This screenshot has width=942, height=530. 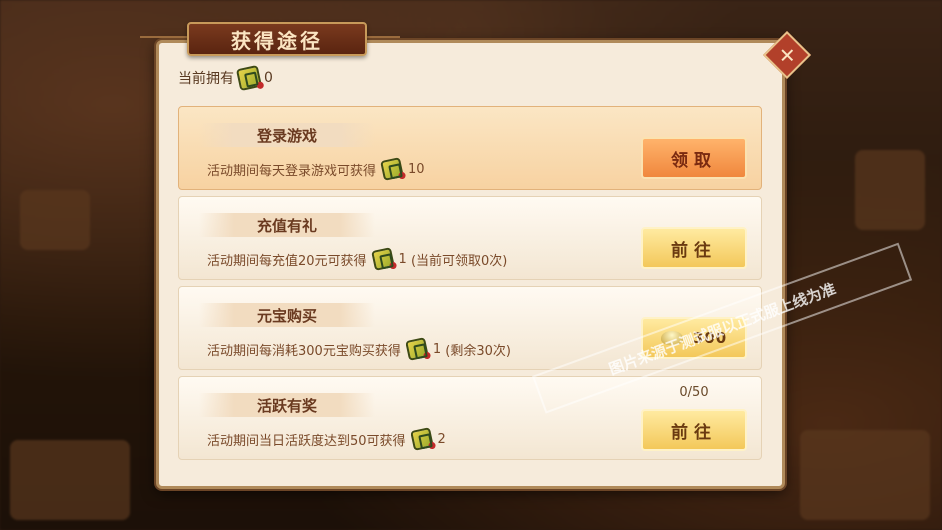 I want to click on row-title: 登录游戏, so click(x=287, y=135).